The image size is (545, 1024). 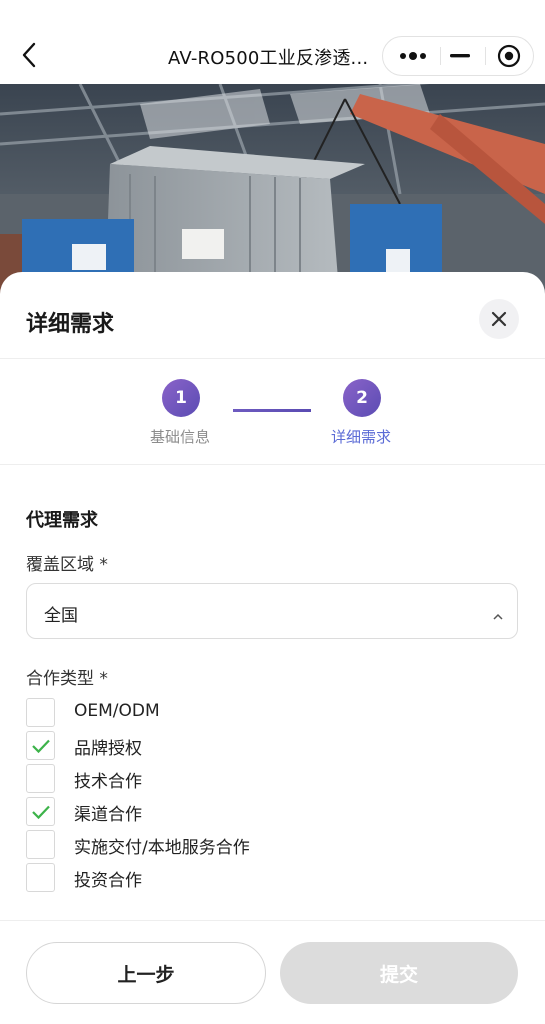 What do you see at coordinates (108, 782) in the screenshot?
I see `option-label: 技术合作` at bounding box center [108, 782].